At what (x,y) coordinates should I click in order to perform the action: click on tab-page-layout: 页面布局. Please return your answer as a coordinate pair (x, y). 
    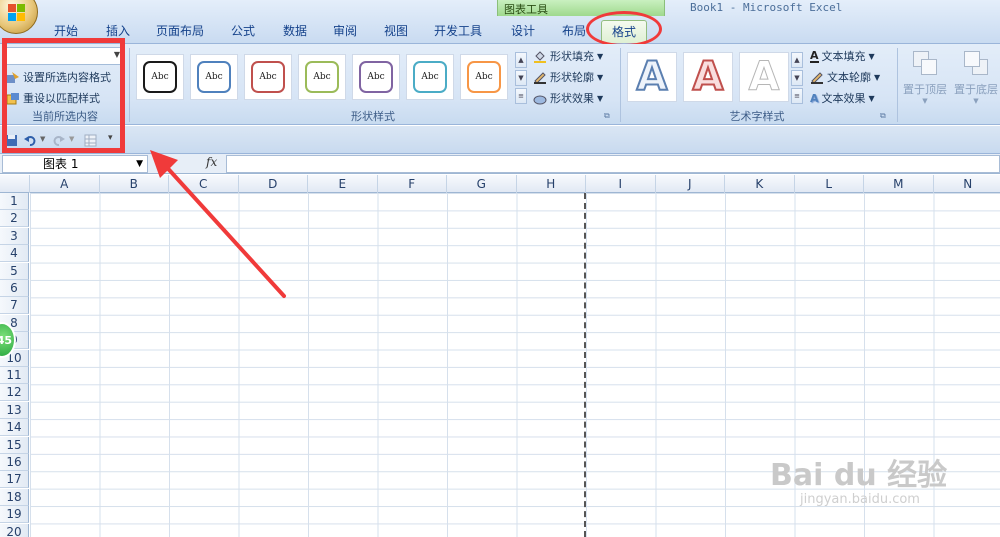
    Looking at the image, I should click on (180, 32).